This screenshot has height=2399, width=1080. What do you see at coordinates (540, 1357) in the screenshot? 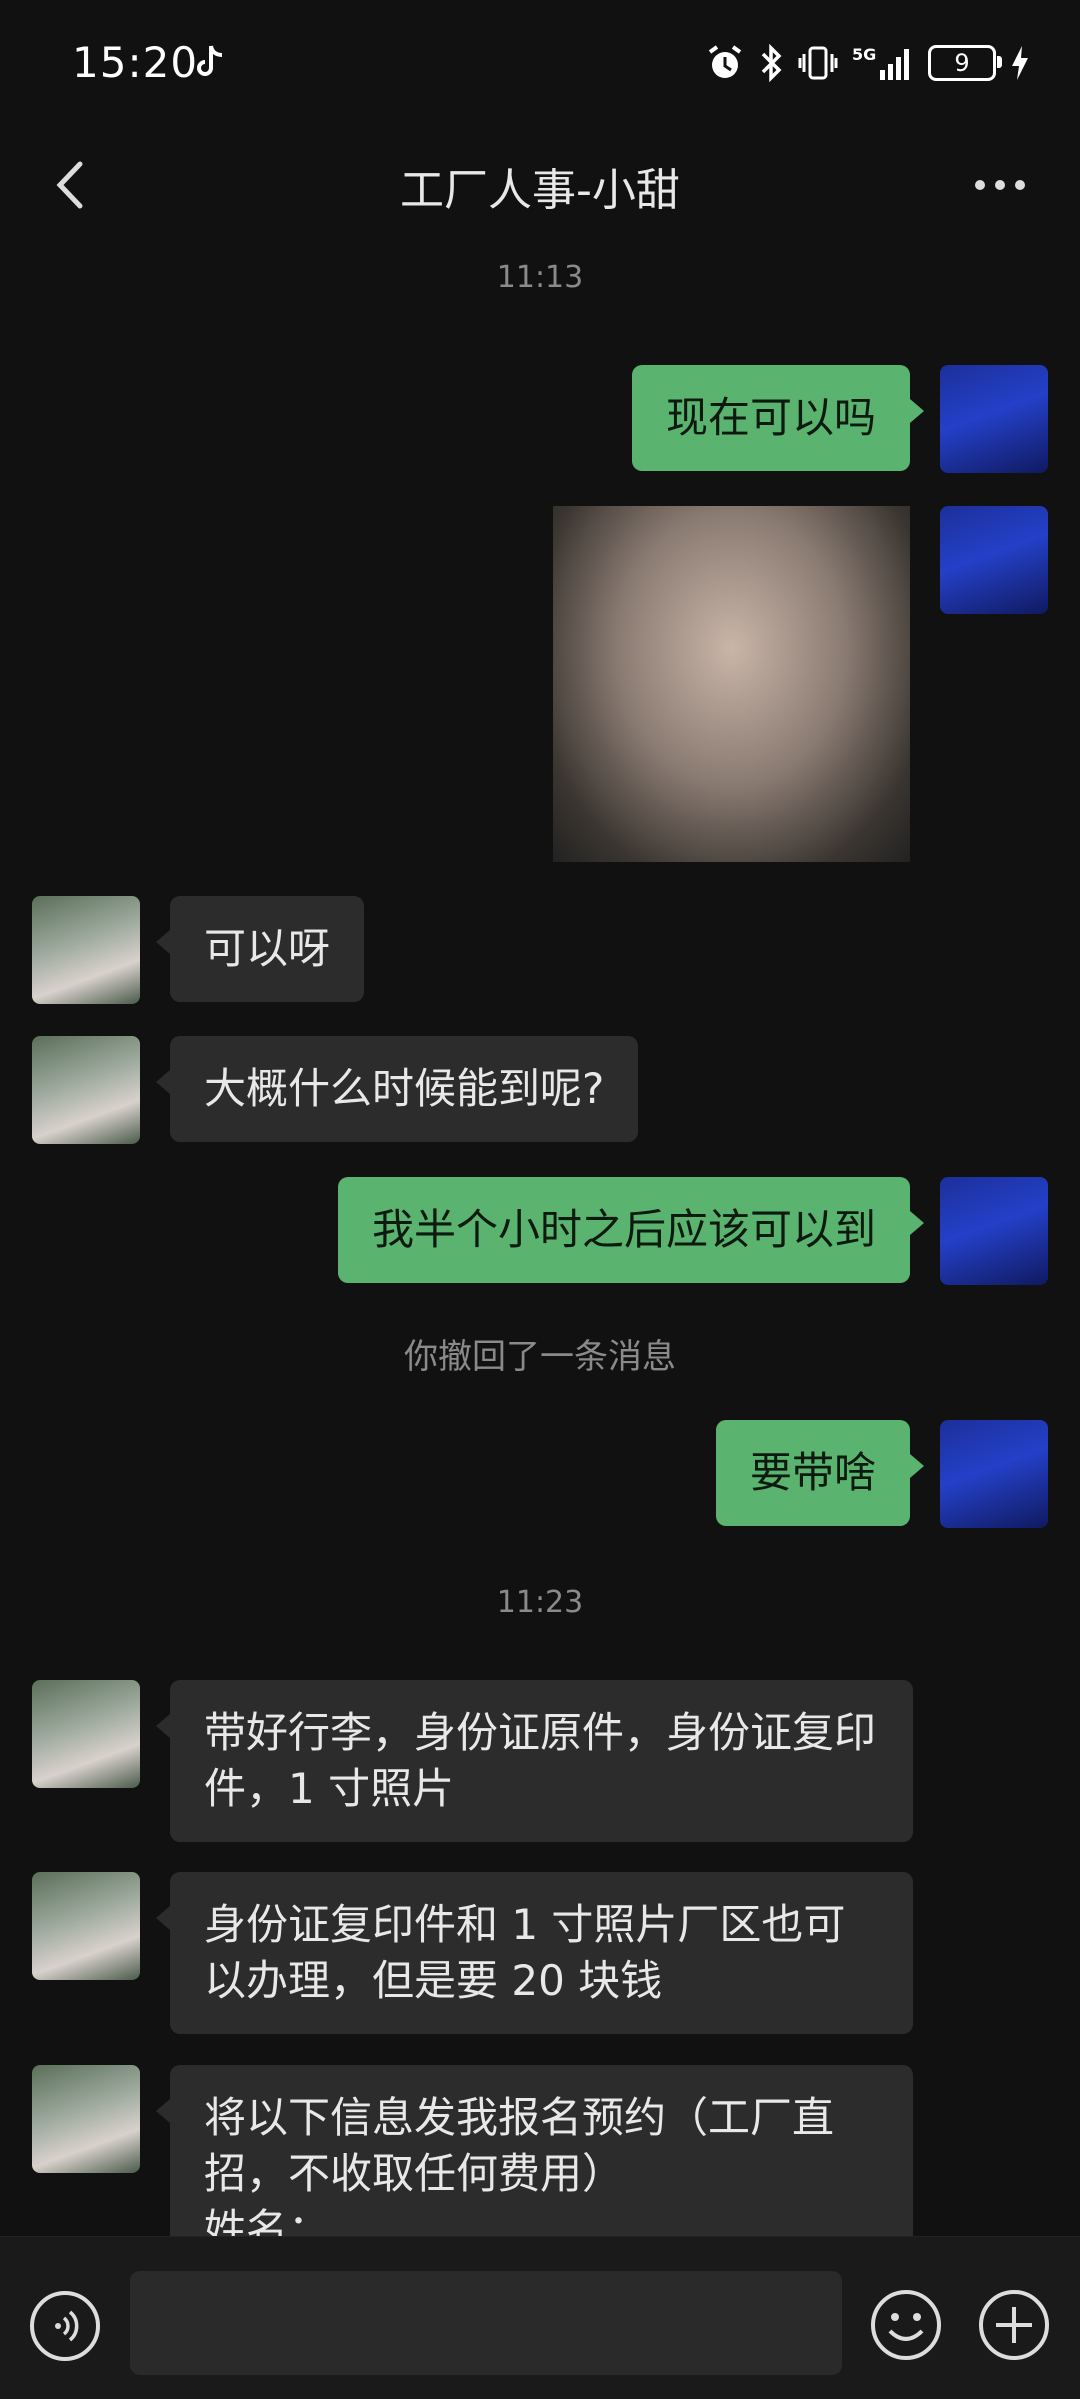
I see `recall-notice: 你撤回了一条消息` at bounding box center [540, 1357].